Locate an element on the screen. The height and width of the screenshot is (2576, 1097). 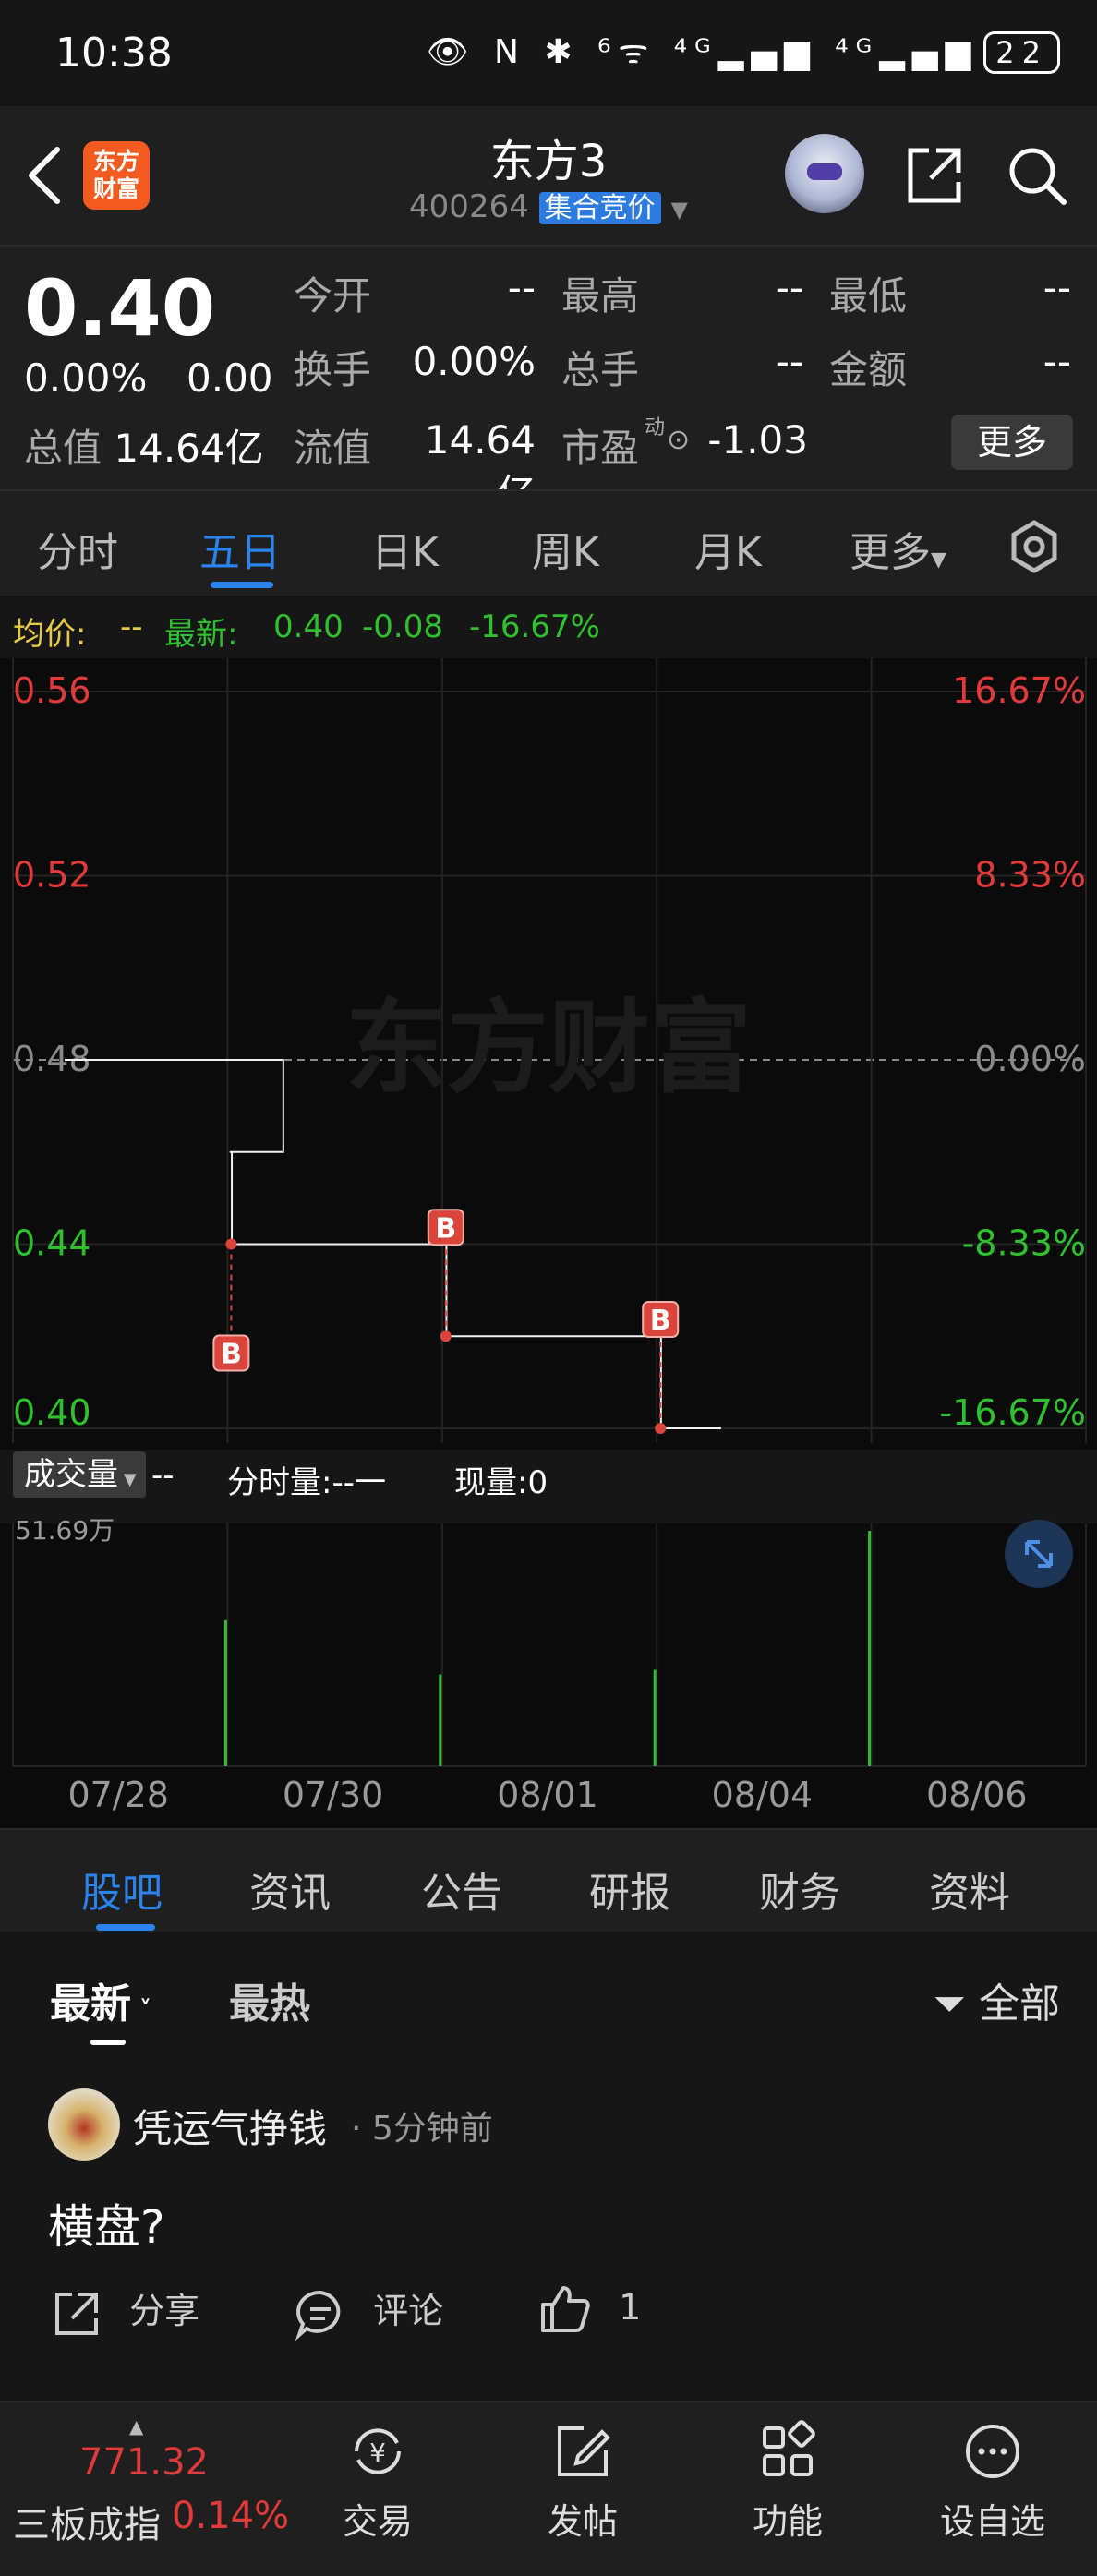
x-tick-label: 08/01 is located at coordinates (547, 1795).